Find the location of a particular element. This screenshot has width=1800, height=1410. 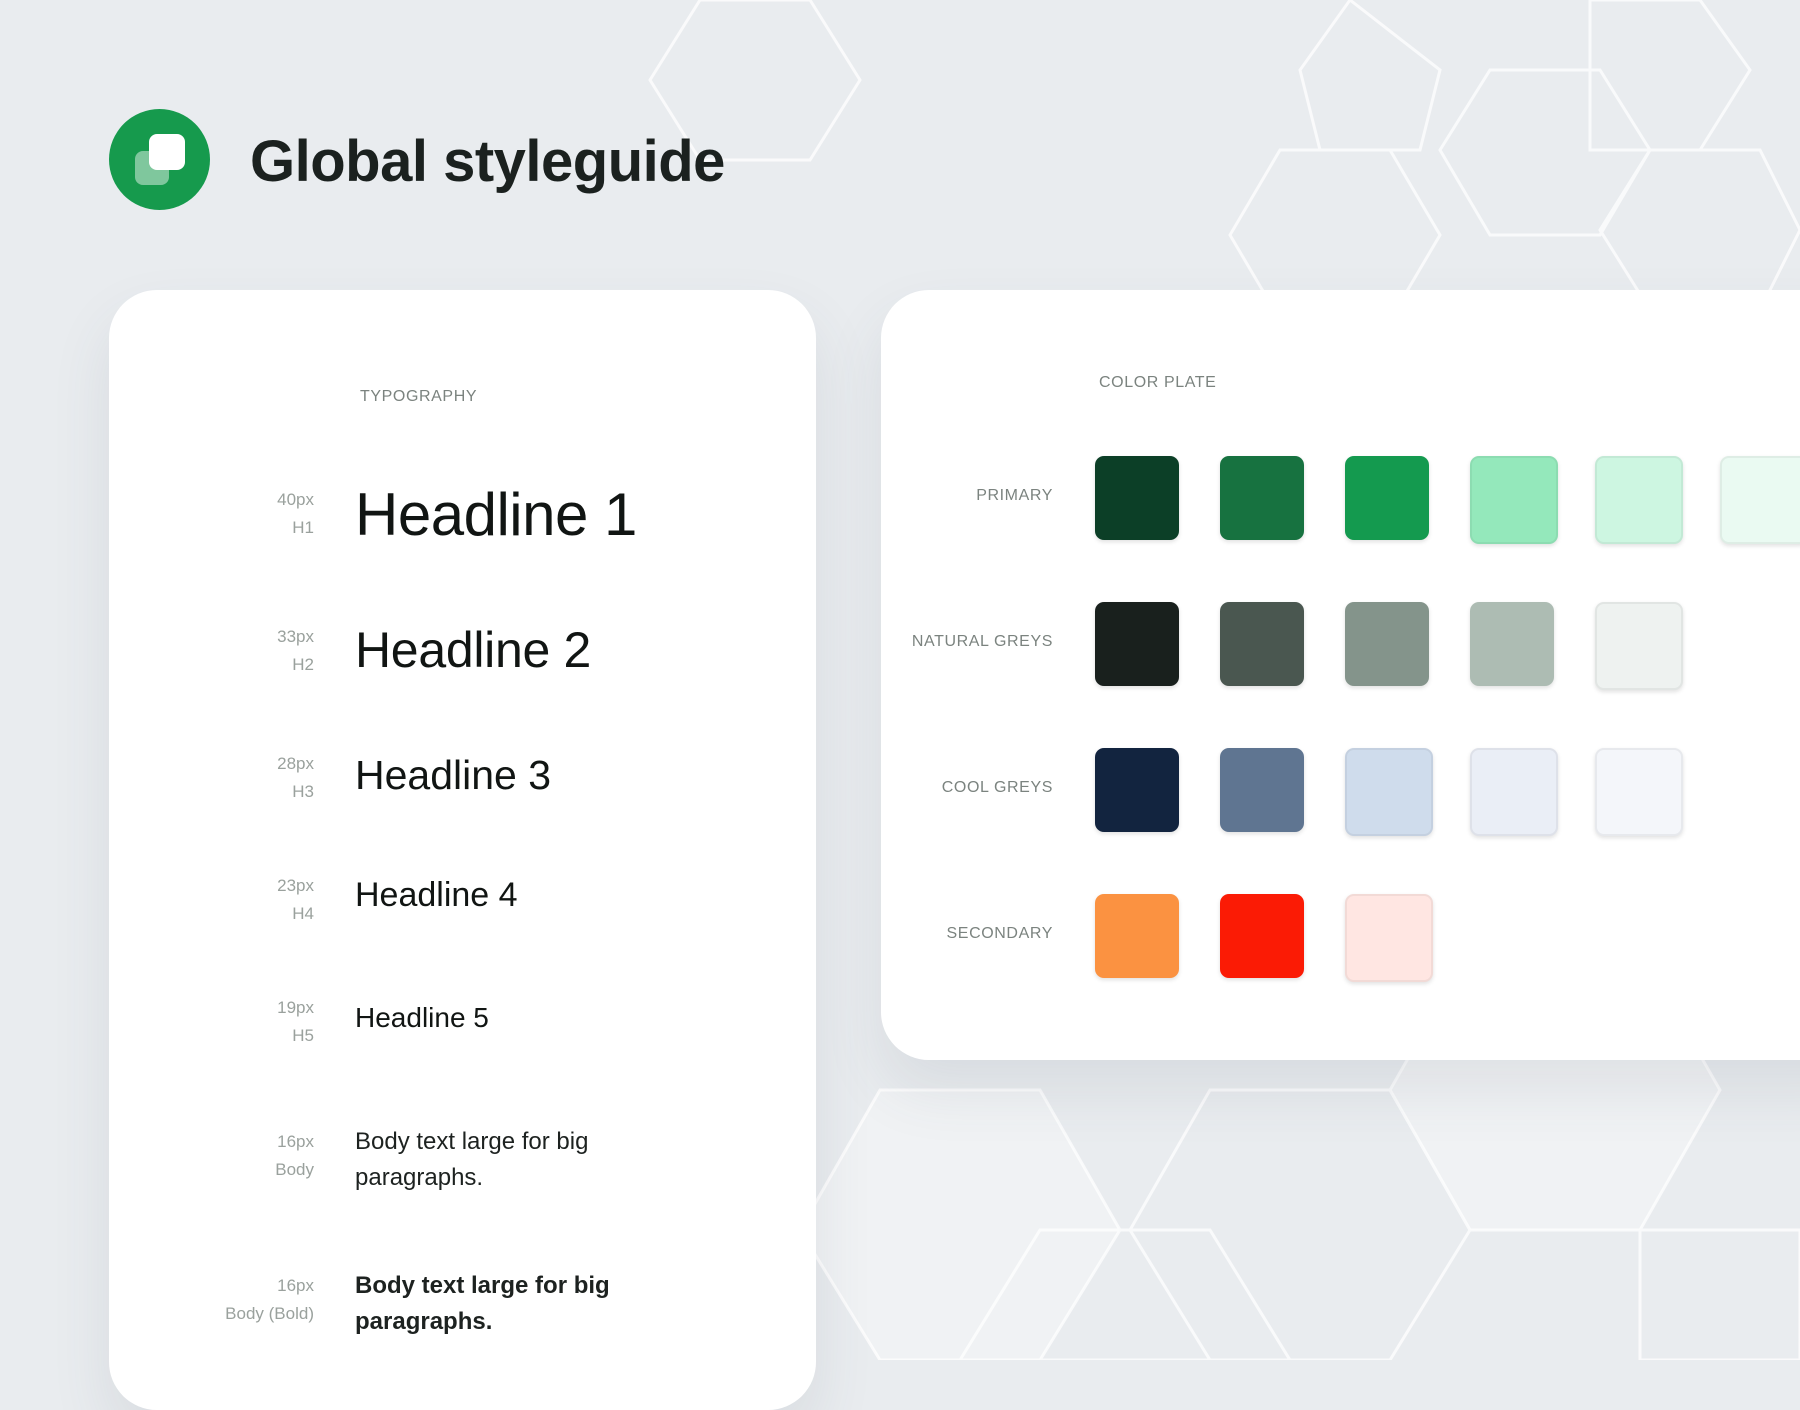

headline-5-sample: Headline 5 is located at coordinates (422, 1017).